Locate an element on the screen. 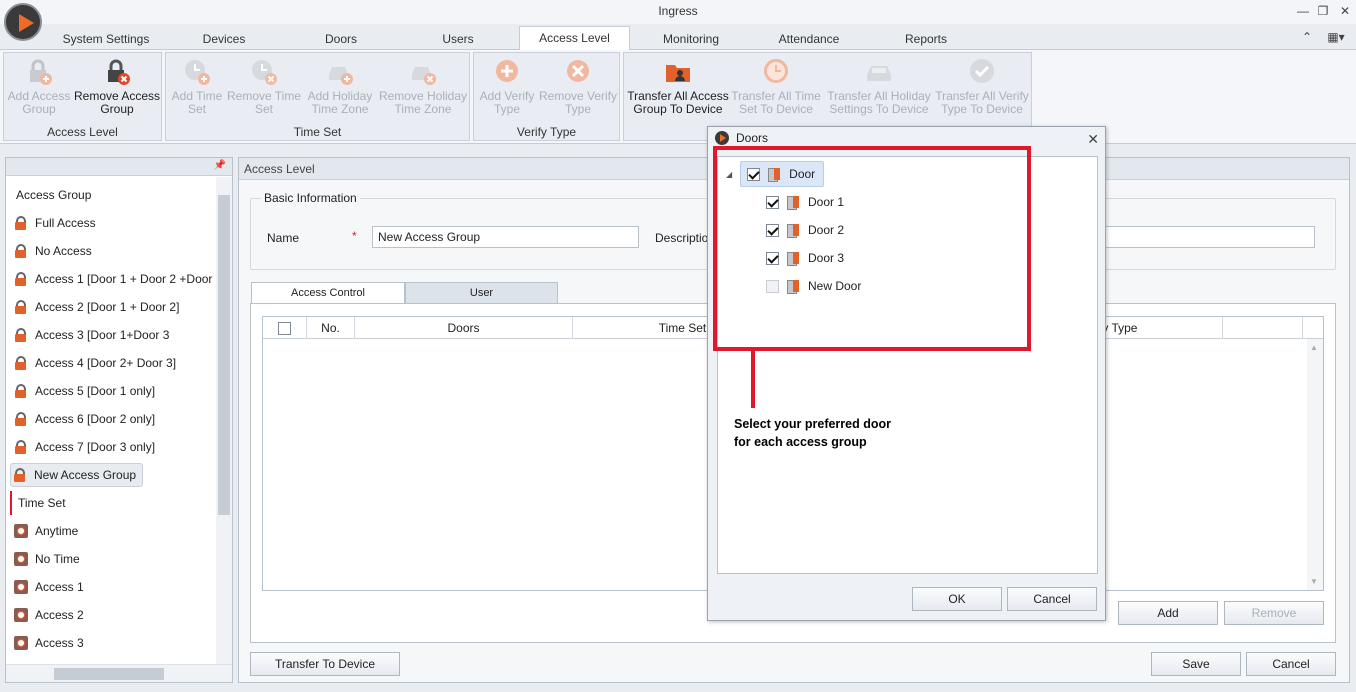  restore-icon: ❐ is located at coordinates (1323, 11).